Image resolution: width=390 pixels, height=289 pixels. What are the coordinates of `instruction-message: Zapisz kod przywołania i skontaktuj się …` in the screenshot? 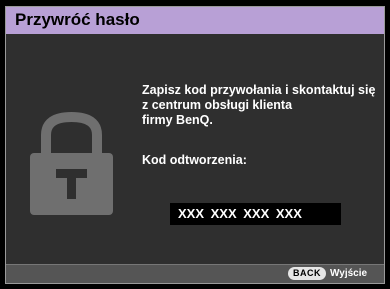 It's located at (262, 105).